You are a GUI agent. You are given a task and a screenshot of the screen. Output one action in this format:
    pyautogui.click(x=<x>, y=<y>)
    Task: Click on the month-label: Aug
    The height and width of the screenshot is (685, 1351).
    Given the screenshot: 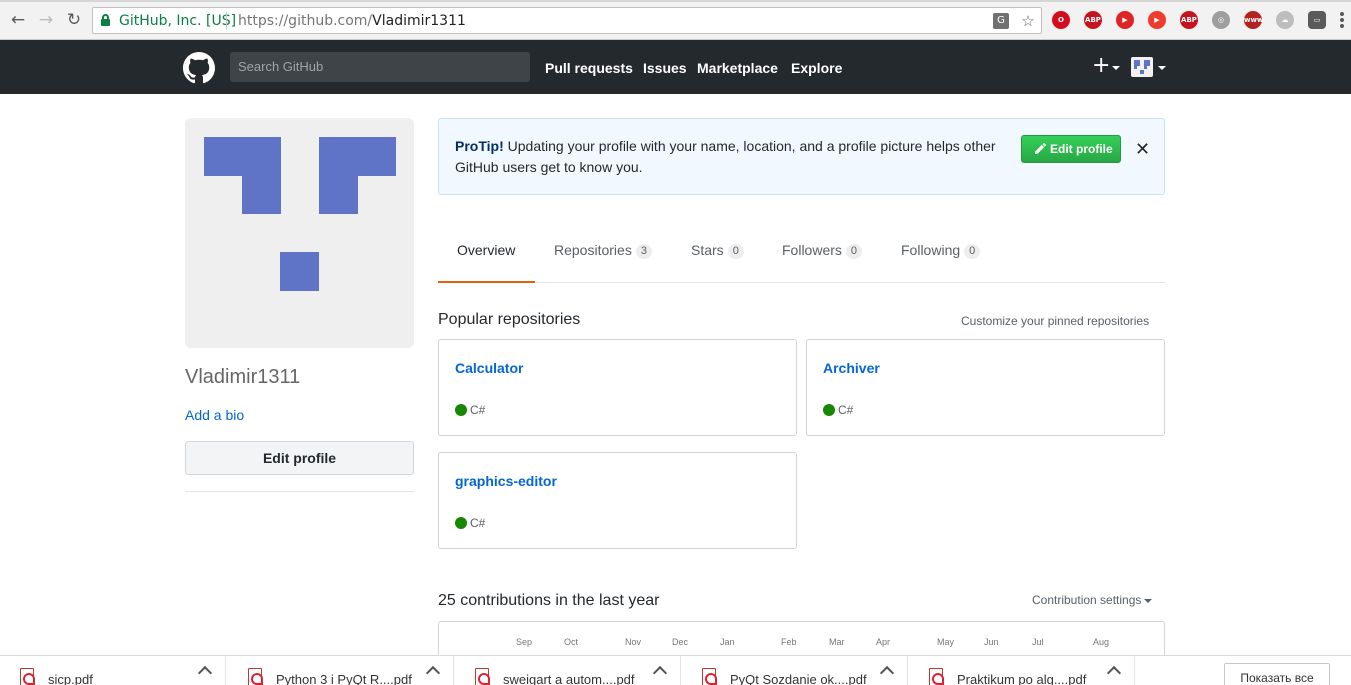 What is the action you would take?
    pyautogui.click(x=1101, y=642)
    